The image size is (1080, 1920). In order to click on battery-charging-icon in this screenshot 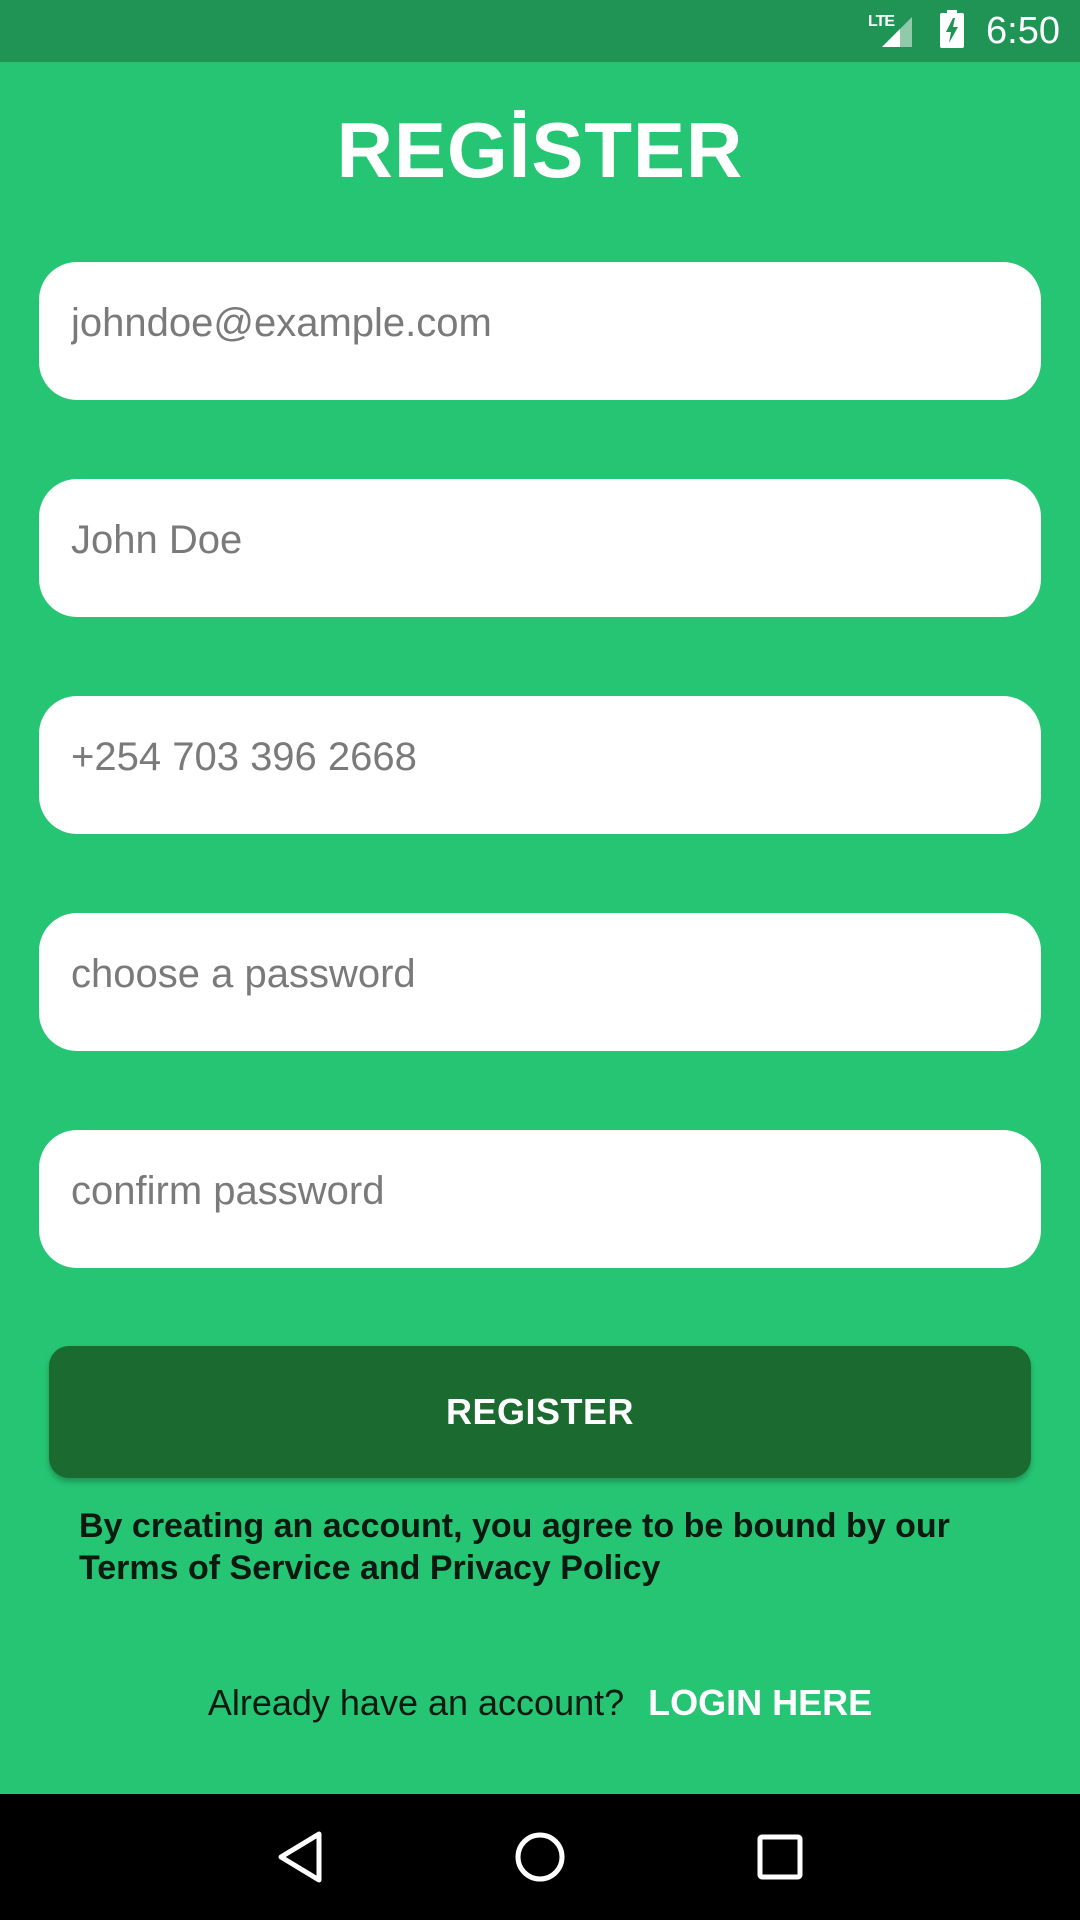, I will do `click(952, 31)`.